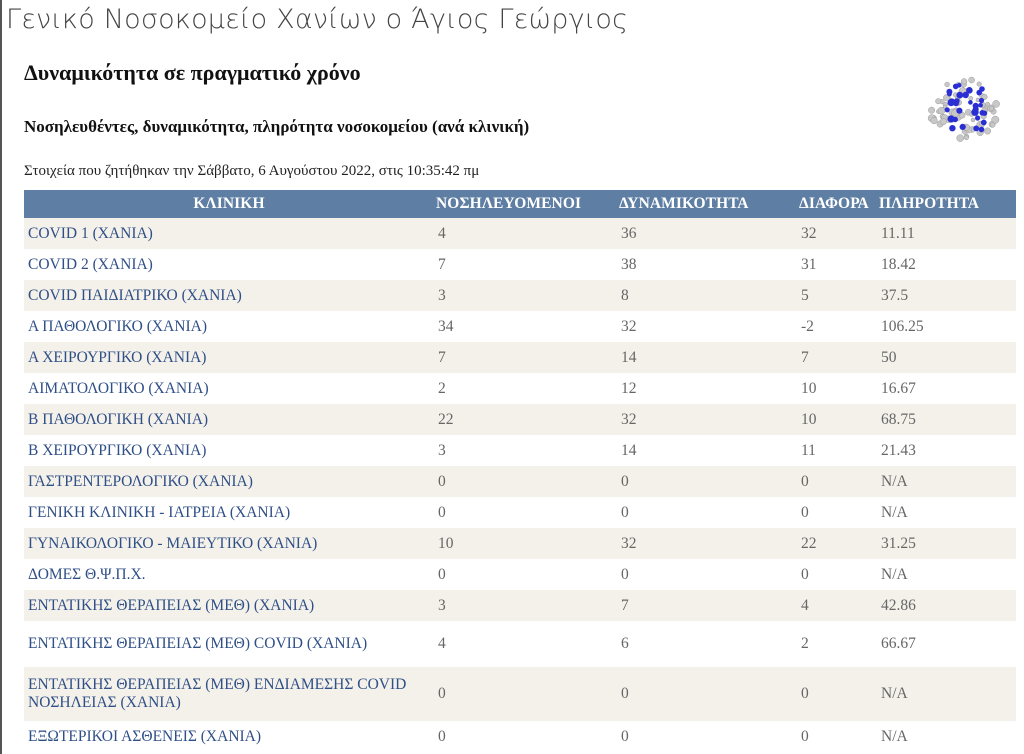 Image resolution: width=1024 pixels, height=754 pixels. I want to click on table-row: Β ΠΑΘΟΛΟΓΙΚΗ (ΧΑΝΙΑ) 22 32 10 68.75, so click(520, 419).